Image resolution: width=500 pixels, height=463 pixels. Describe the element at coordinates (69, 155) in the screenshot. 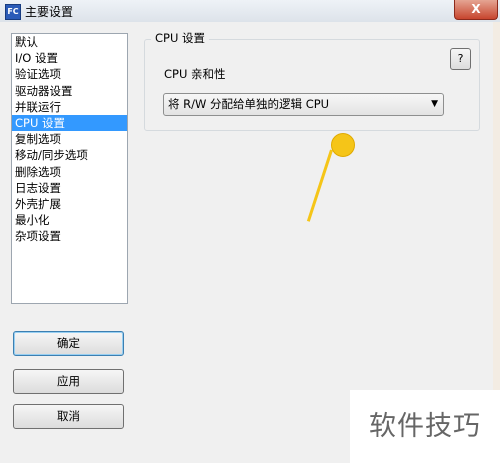

I see `sidebar-item-move-sync-options: 移动/同步选项` at that location.